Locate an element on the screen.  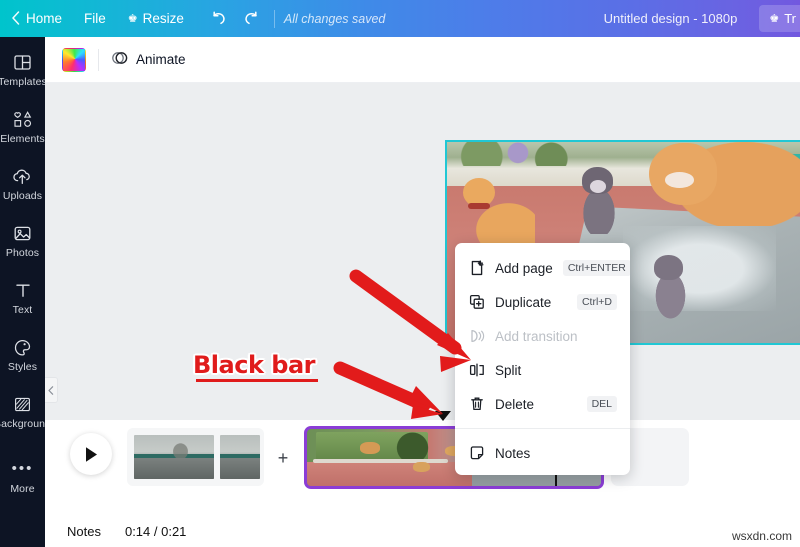
sidebar-item-templates: Templates is located at coordinates (23, 69).